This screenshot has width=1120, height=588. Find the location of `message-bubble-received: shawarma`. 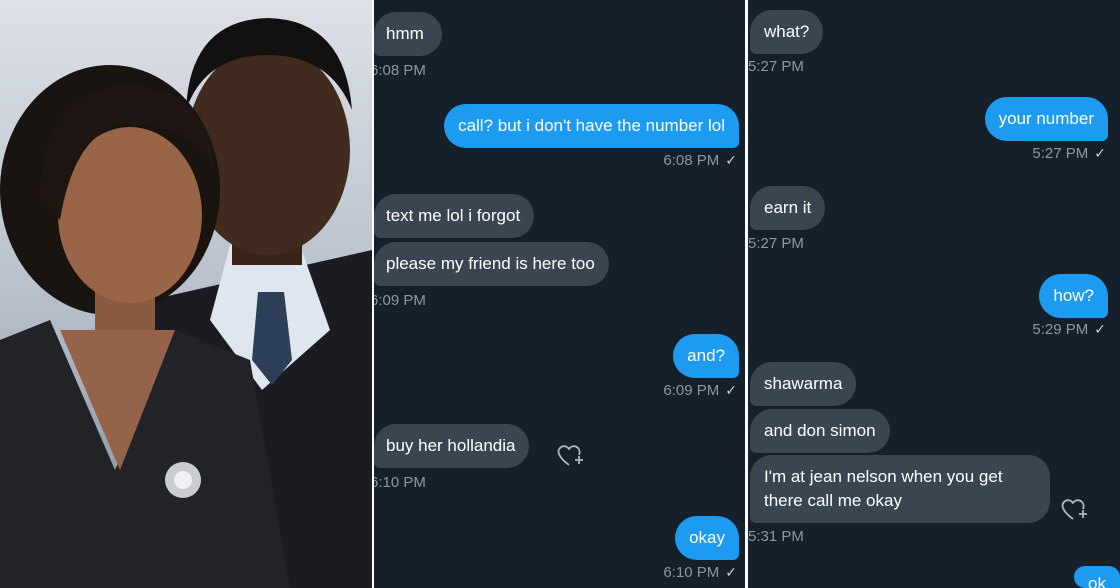

message-bubble-received: shawarma is located at coordinates (803, 384).